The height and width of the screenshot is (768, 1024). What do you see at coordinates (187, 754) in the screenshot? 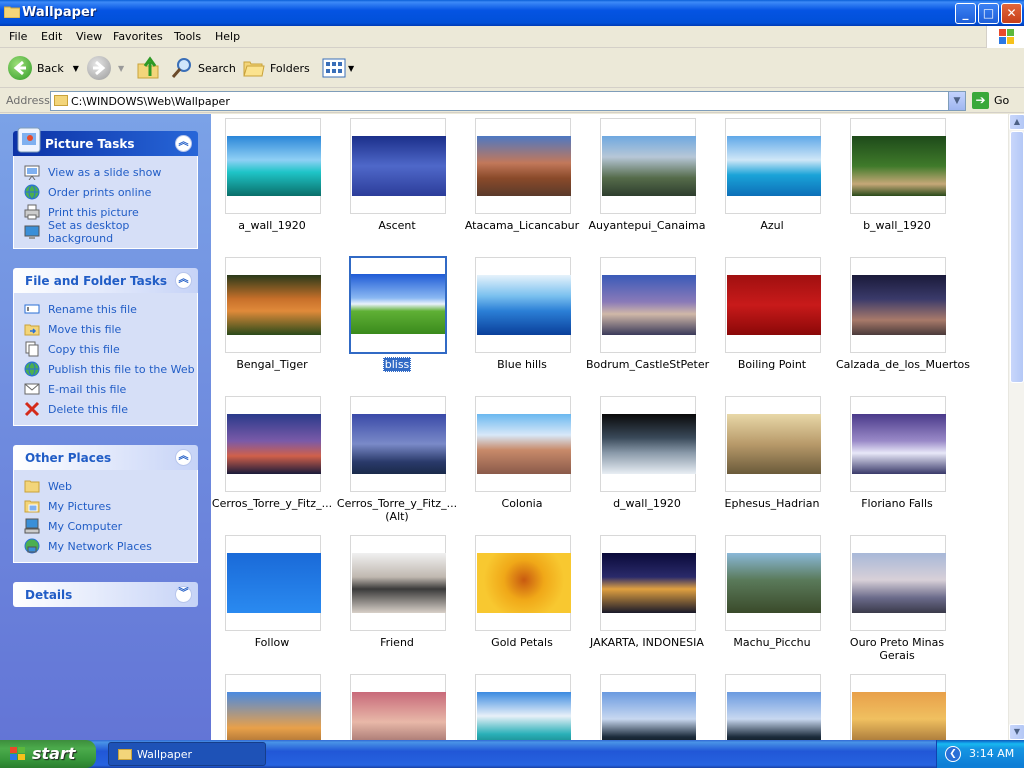
I see `taskbar-window-button: Wallpaper` at bounding box center [187, 754].